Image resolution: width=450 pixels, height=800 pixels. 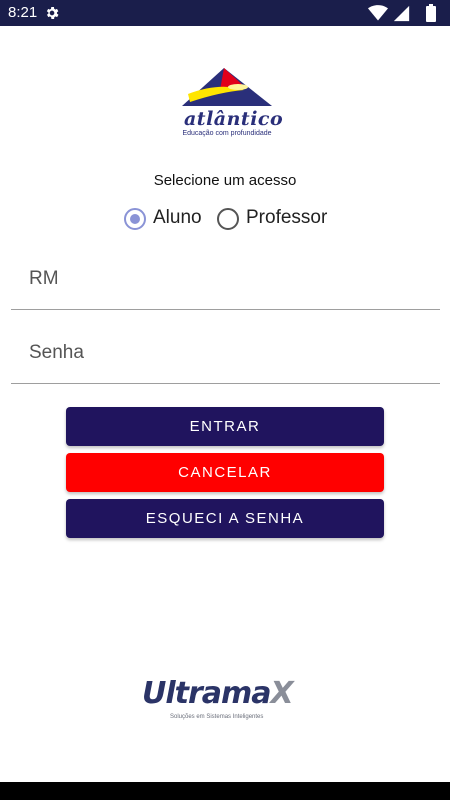 I want to click on access-label: Selecione um acesso, so click(x=225, y=180).